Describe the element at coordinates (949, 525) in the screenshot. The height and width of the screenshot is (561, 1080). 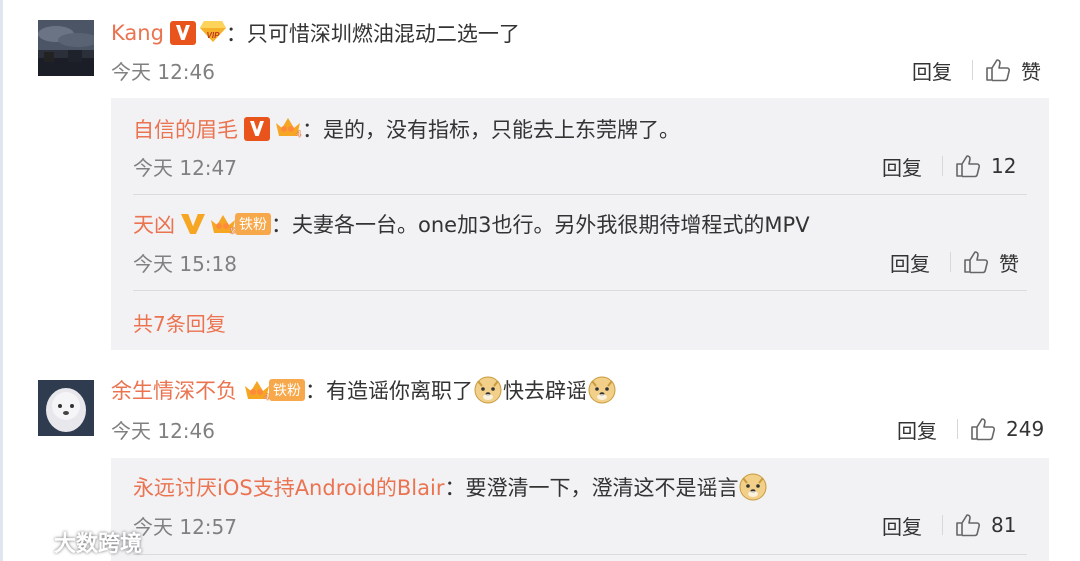
I see `reply-actions: 回复 81` at that location.